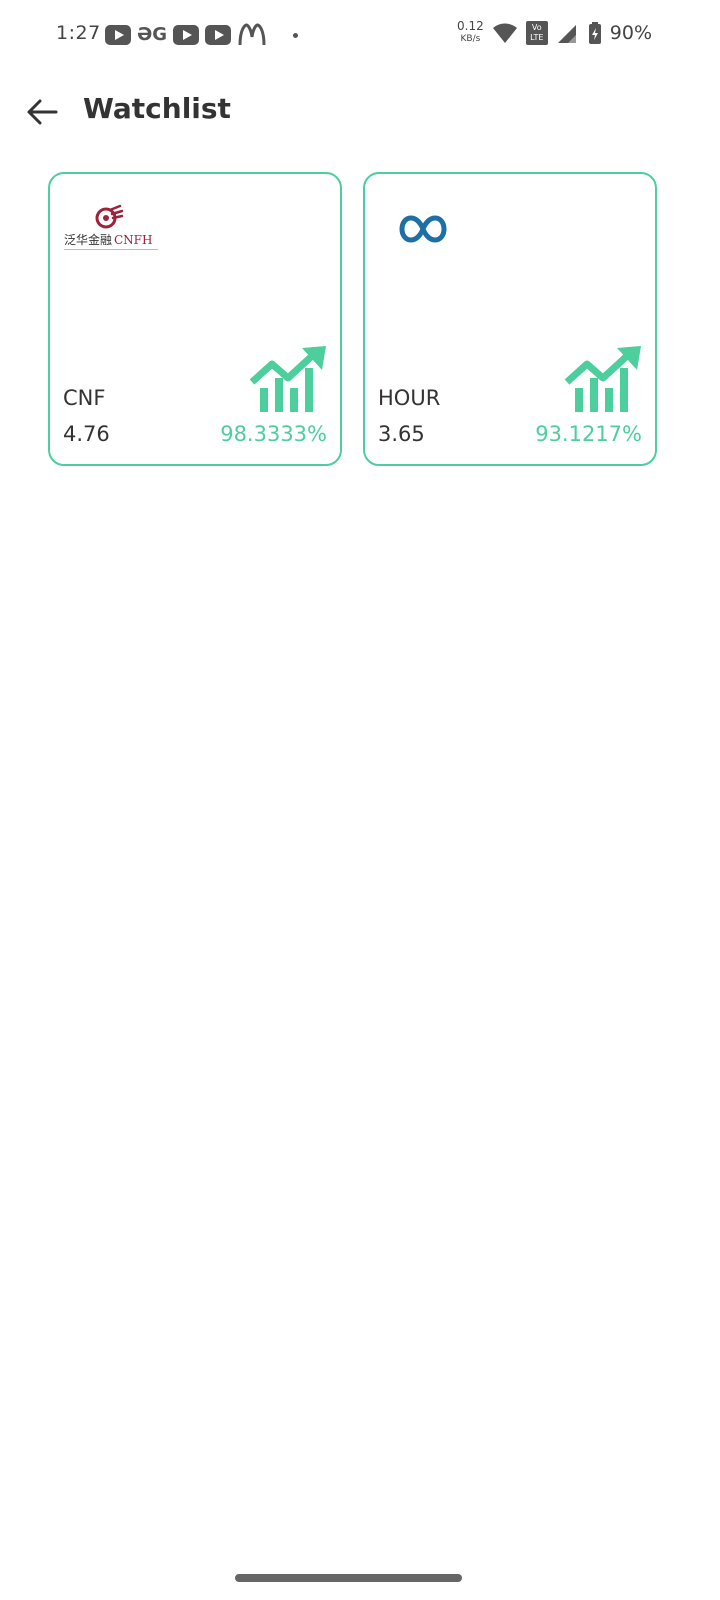 Image resolution: width=720 pixels, height=1600 pixels. What do you see at coordinates (409, 398) in the screenshot?
I see `card-symbol: HOUR` at bounding box center [409, 398].